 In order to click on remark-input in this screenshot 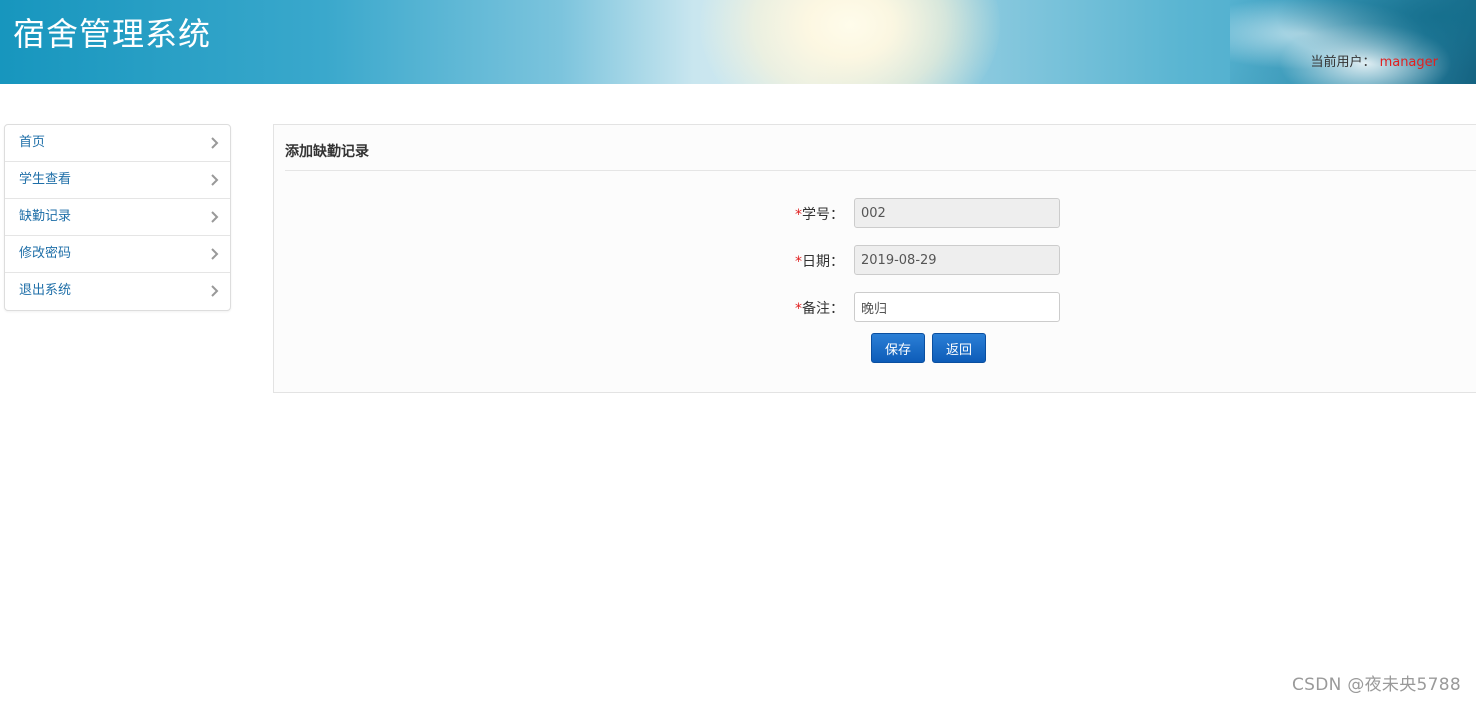, I will do `click(957, 307)`.